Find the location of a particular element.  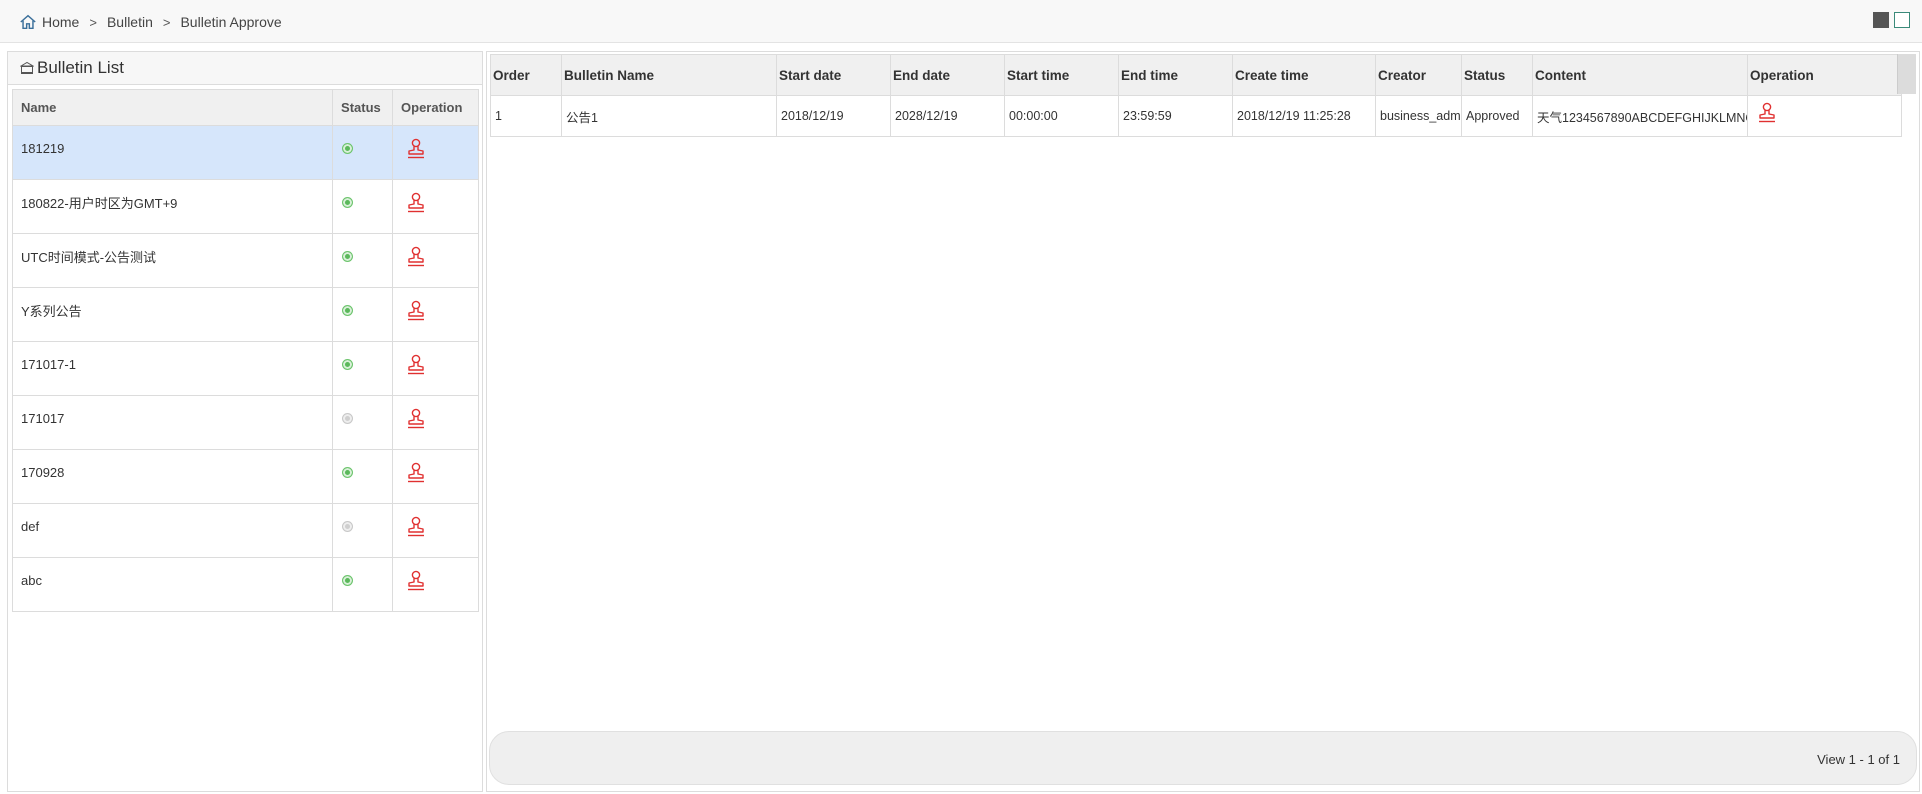

table-row: 171017-1 is located at coordinates (245, 368).